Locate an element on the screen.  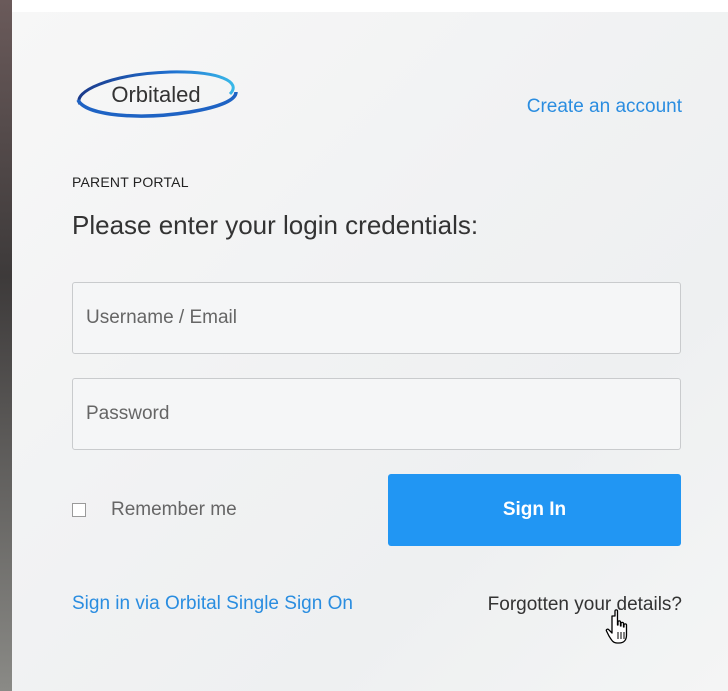
remember-me-toggle: Remember me is located at coordinates (154, 510).